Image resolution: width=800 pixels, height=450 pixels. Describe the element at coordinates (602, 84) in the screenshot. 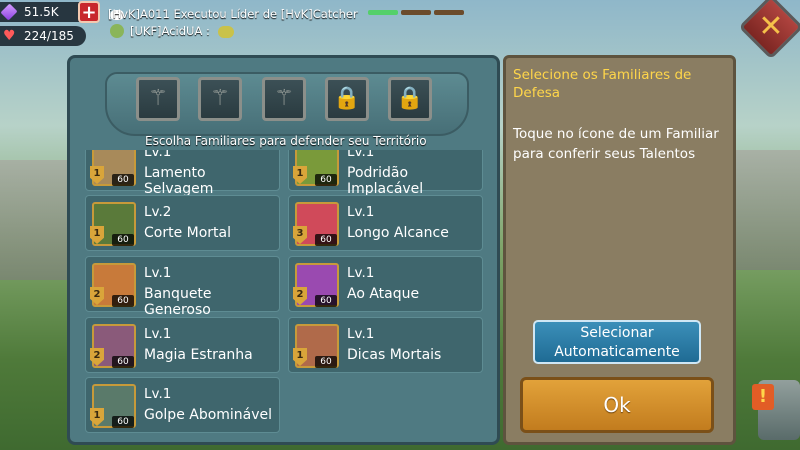

I see `side-panel-title: Selecione os Familiares de Defesa` at that location.